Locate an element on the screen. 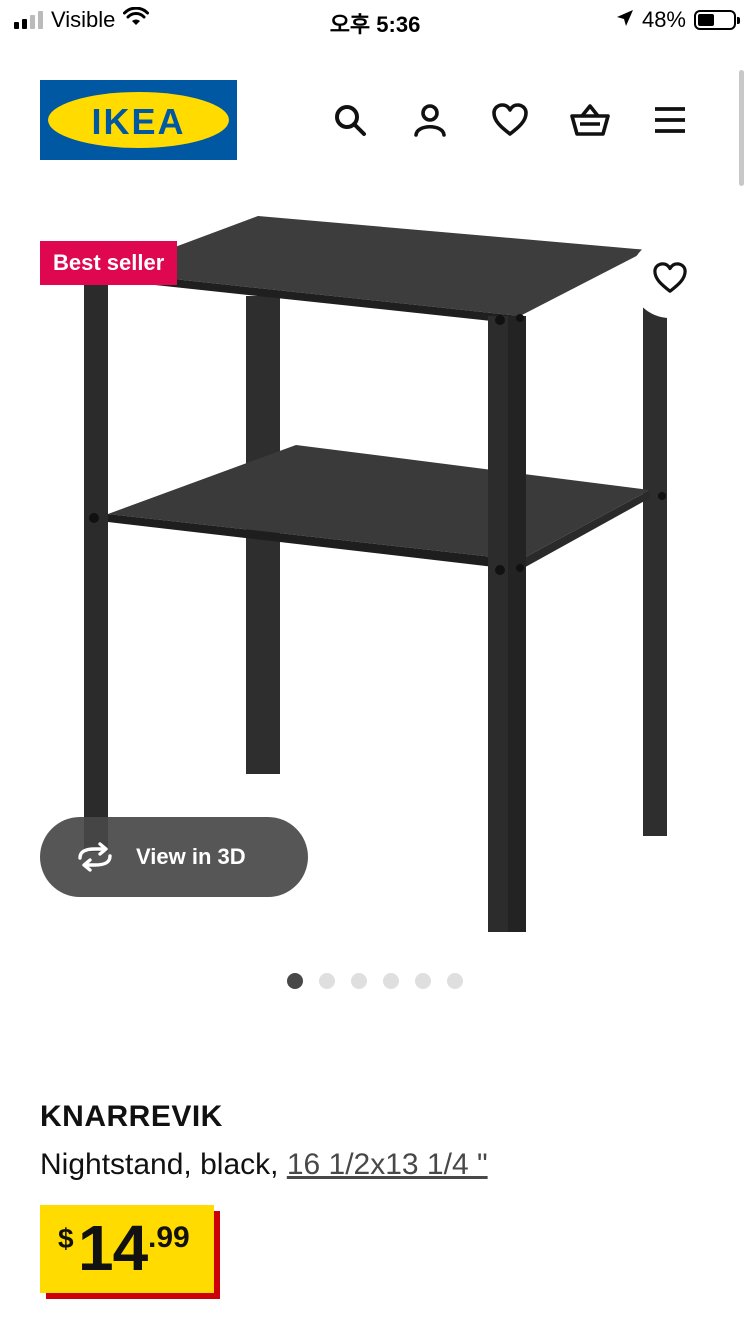 The height and width of the screenshot is (1334, 750). status-right-group: 48% is located at coordinates (678, 20).